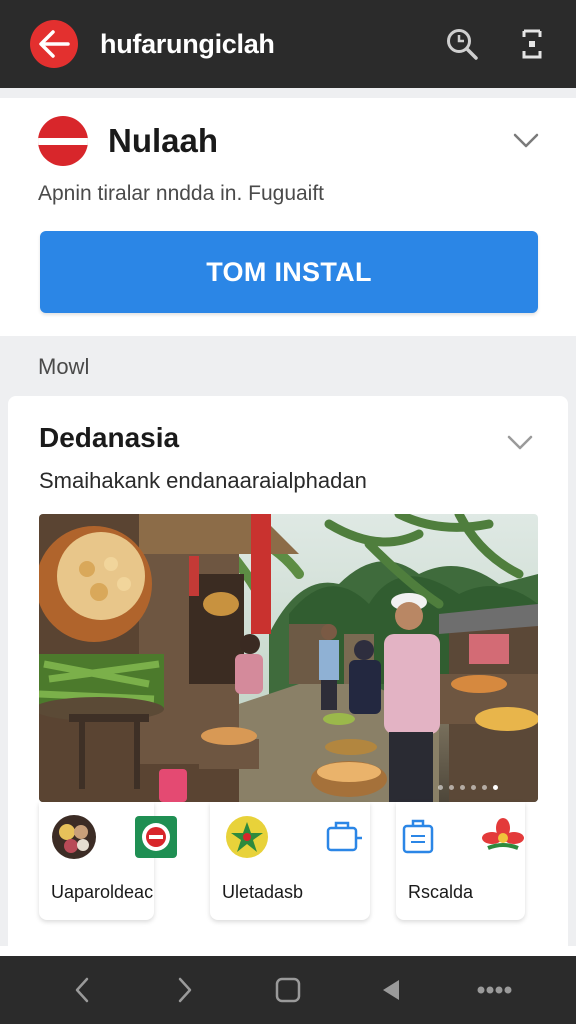 The image size is (576, 1024). I want to click on nav-more-button, so click(494, 990).